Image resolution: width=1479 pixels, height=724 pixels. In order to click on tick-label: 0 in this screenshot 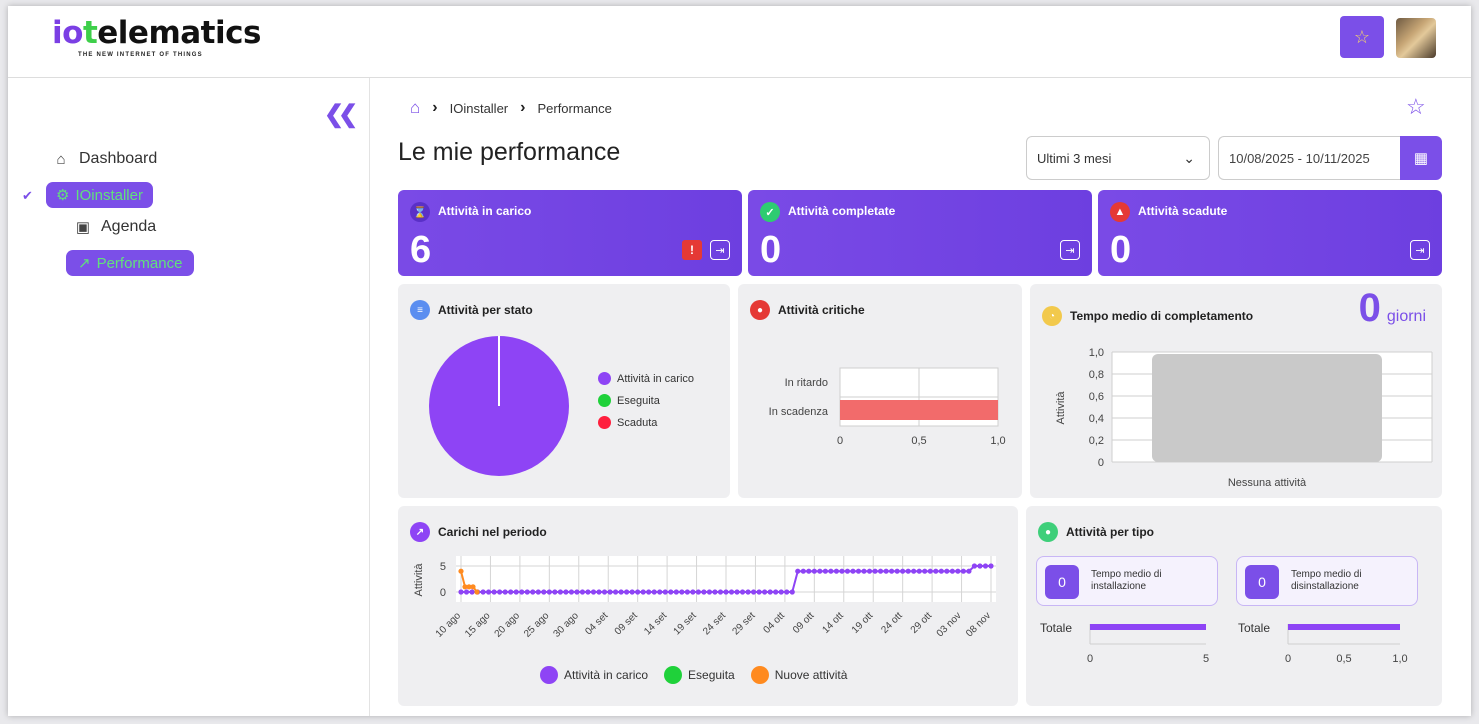, I will do `click(1288, 659)`.